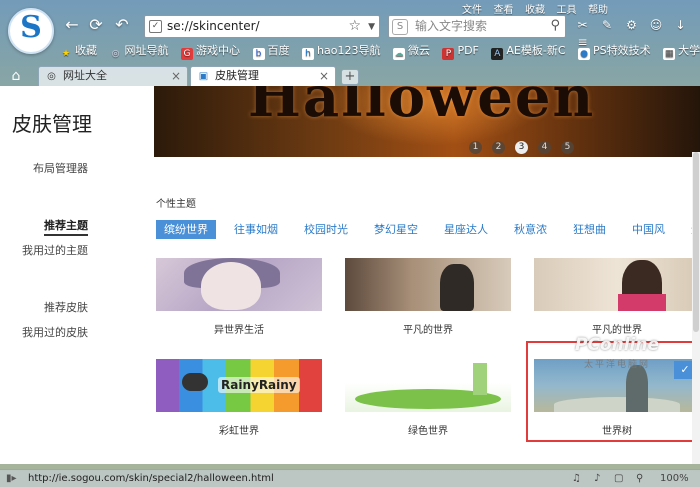 Image resolution: width=700 pixels, height=487 pixels. What do you see at coordinates (475, 147) in the screenshot?
I see `carousel-dot: 1` at bounding box center [475, 147].